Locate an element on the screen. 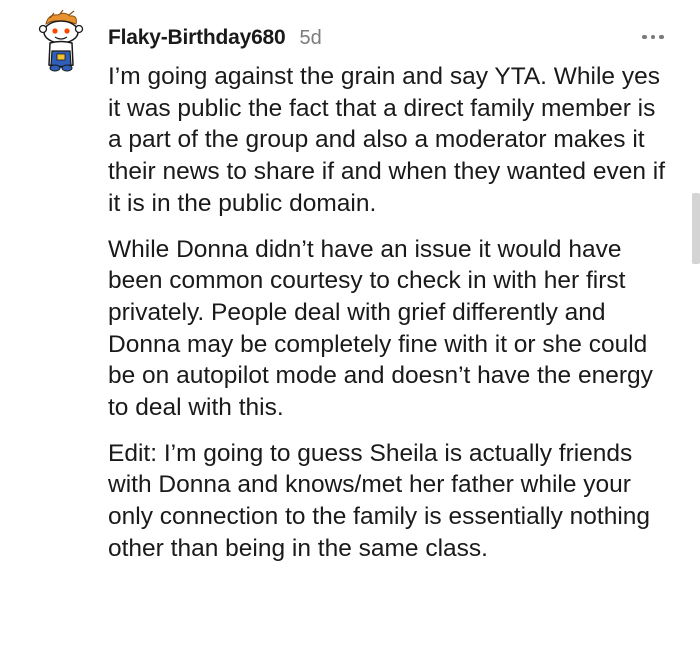 The width and height of the screenshot is (700, 671). scrollbar-thumb is located at coordinates (696, 228).